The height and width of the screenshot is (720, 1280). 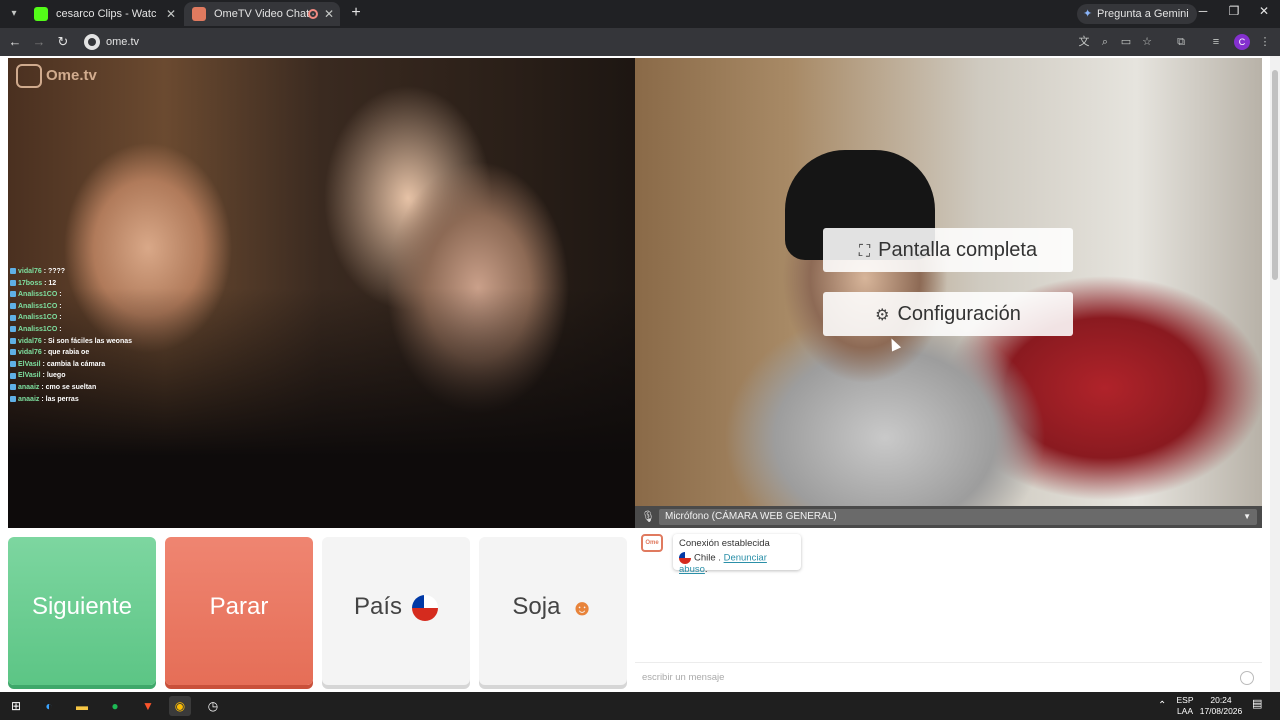 I want to click on tab-title: OmeTV Video Chat — Alte, so click(x=264, y=14).